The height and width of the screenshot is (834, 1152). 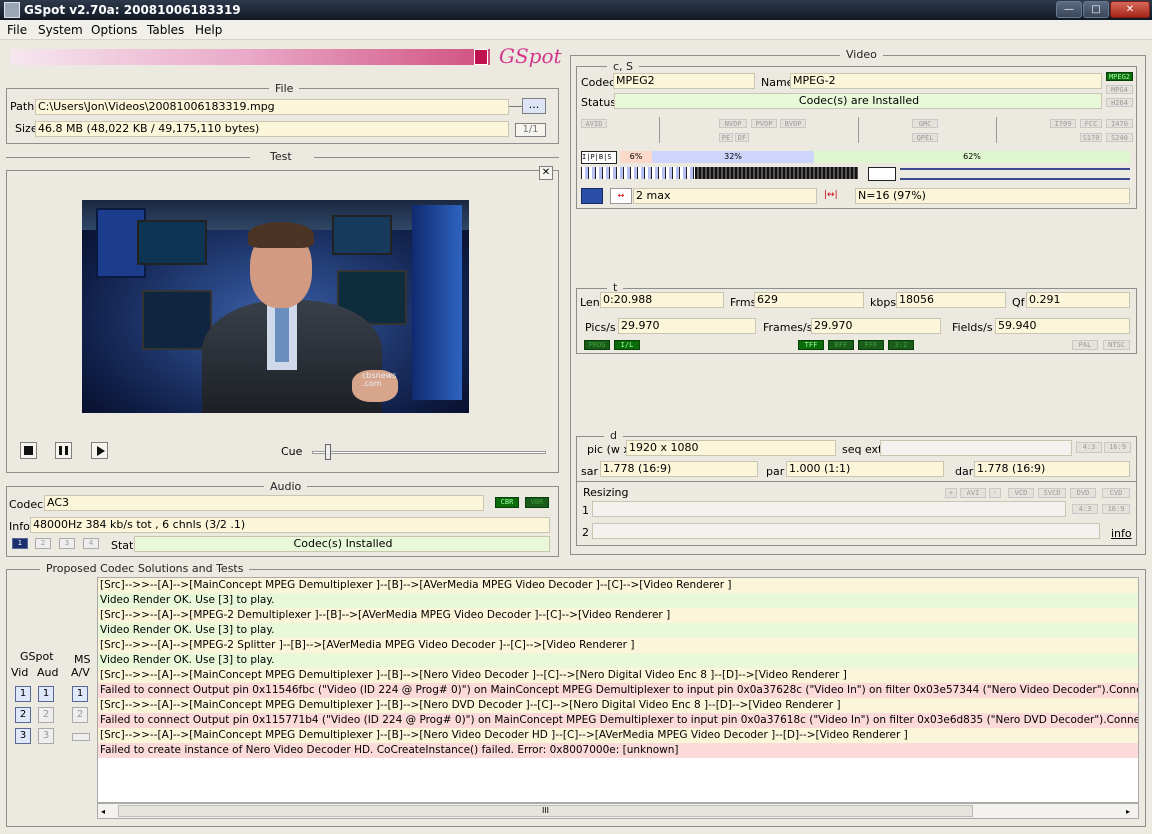 What do you see at coordinates (286, 486) in the screenshot?
I see `audio-group-label: Audio` at bounding box center [286, 486].